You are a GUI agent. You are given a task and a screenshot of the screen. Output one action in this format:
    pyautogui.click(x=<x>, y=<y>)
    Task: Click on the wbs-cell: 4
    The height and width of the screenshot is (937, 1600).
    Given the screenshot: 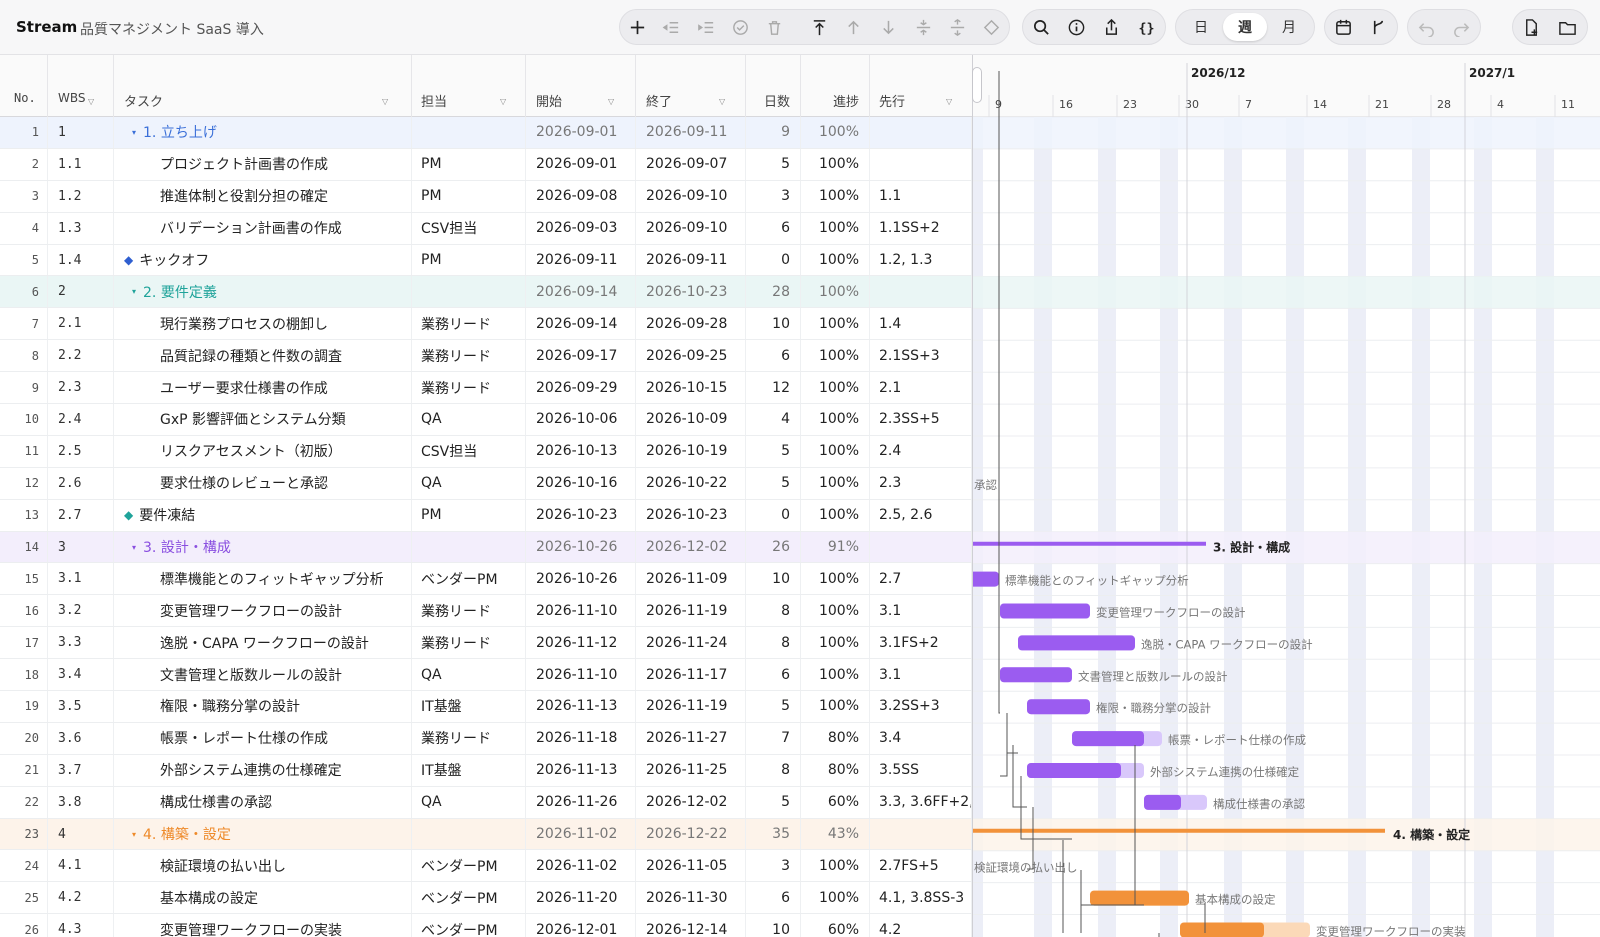 What is the action you would take?
    pyautogui.click(x=81, y=834)
    